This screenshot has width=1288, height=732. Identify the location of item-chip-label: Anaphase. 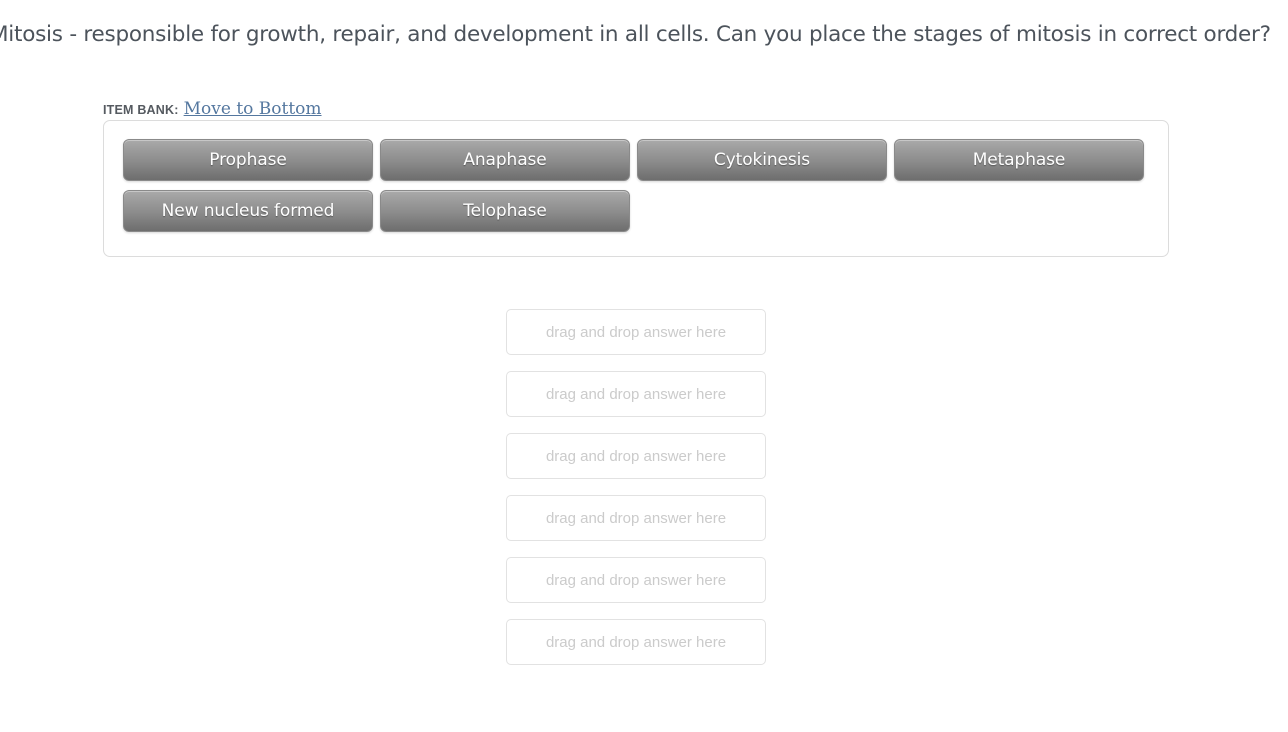
(505, 160).